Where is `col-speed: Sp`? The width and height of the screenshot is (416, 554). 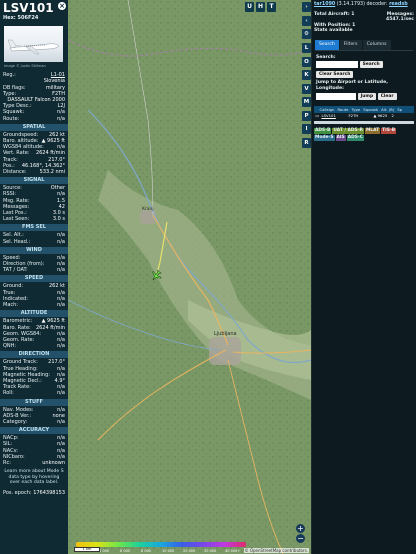 col-speed: Sp is located at coordinates (400, 109).